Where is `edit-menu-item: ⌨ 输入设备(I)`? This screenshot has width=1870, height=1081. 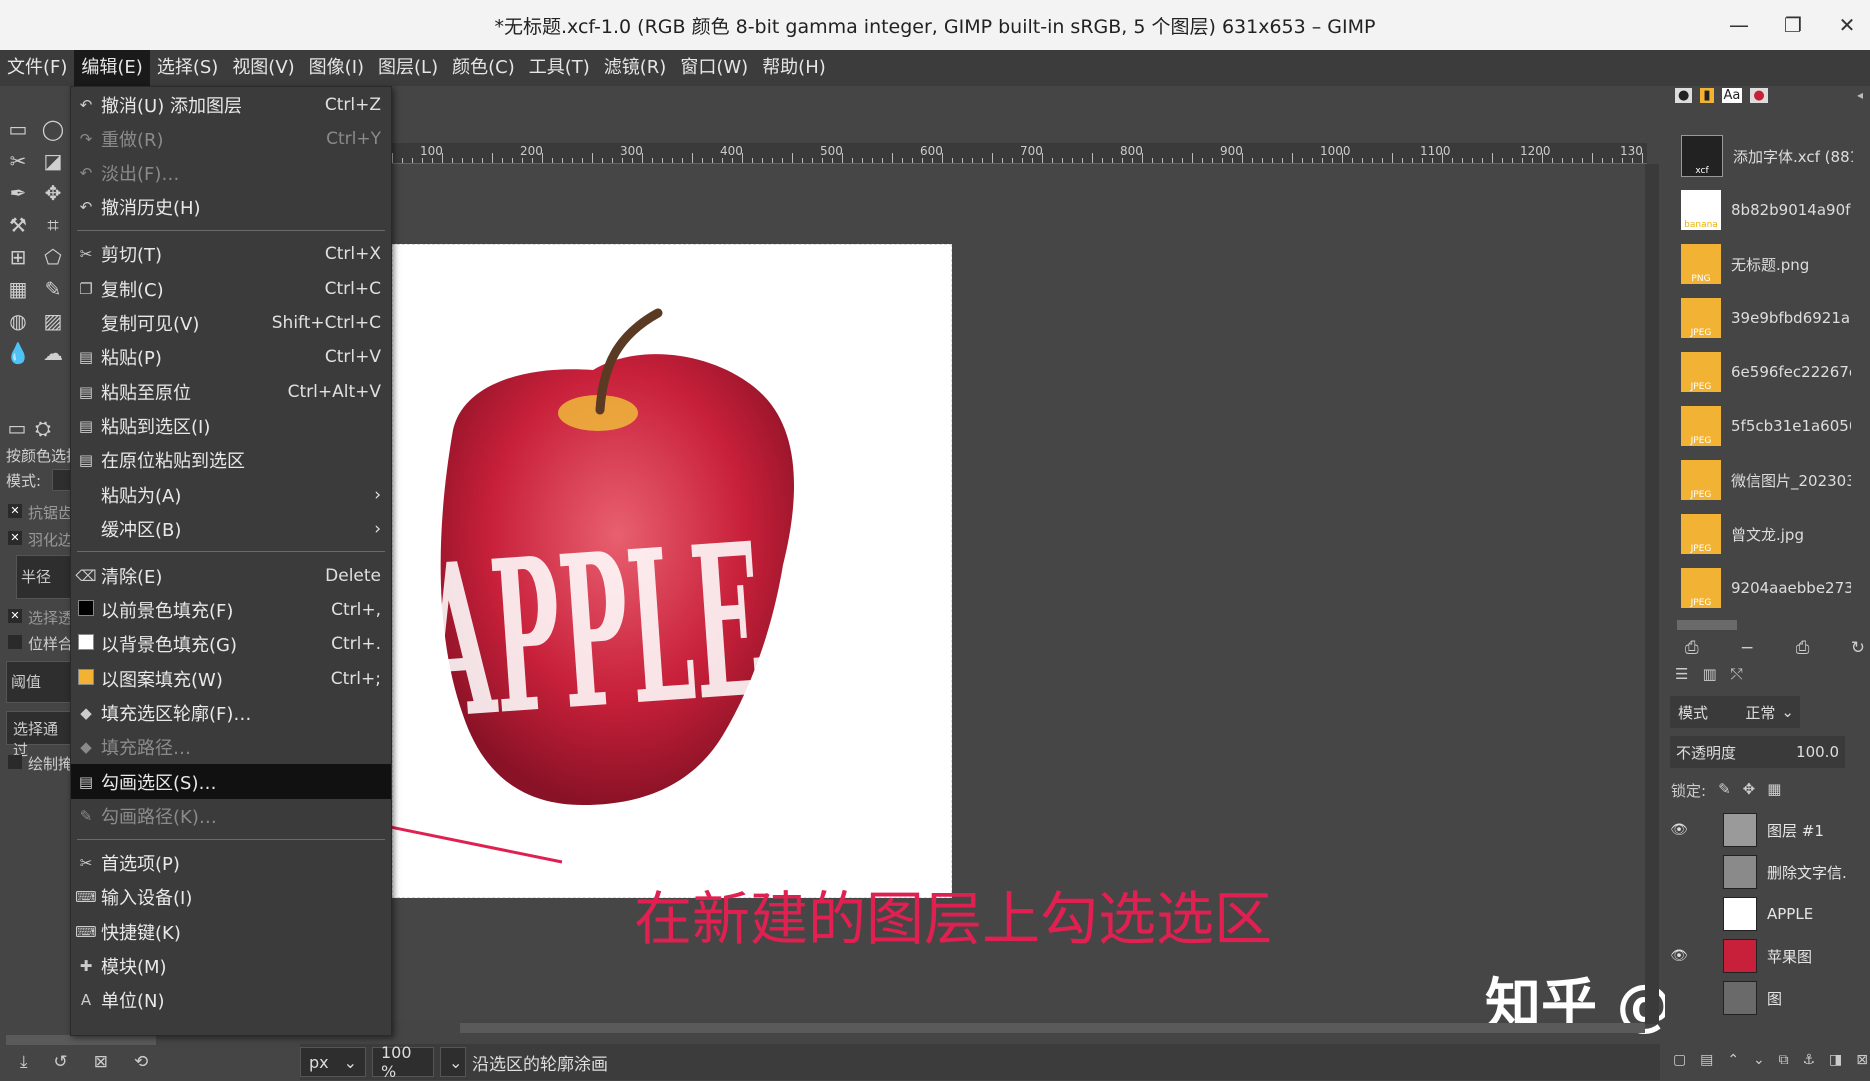 edit-menu-item: ⌨ 输入设备(I) is located at coordinates (231, 897).